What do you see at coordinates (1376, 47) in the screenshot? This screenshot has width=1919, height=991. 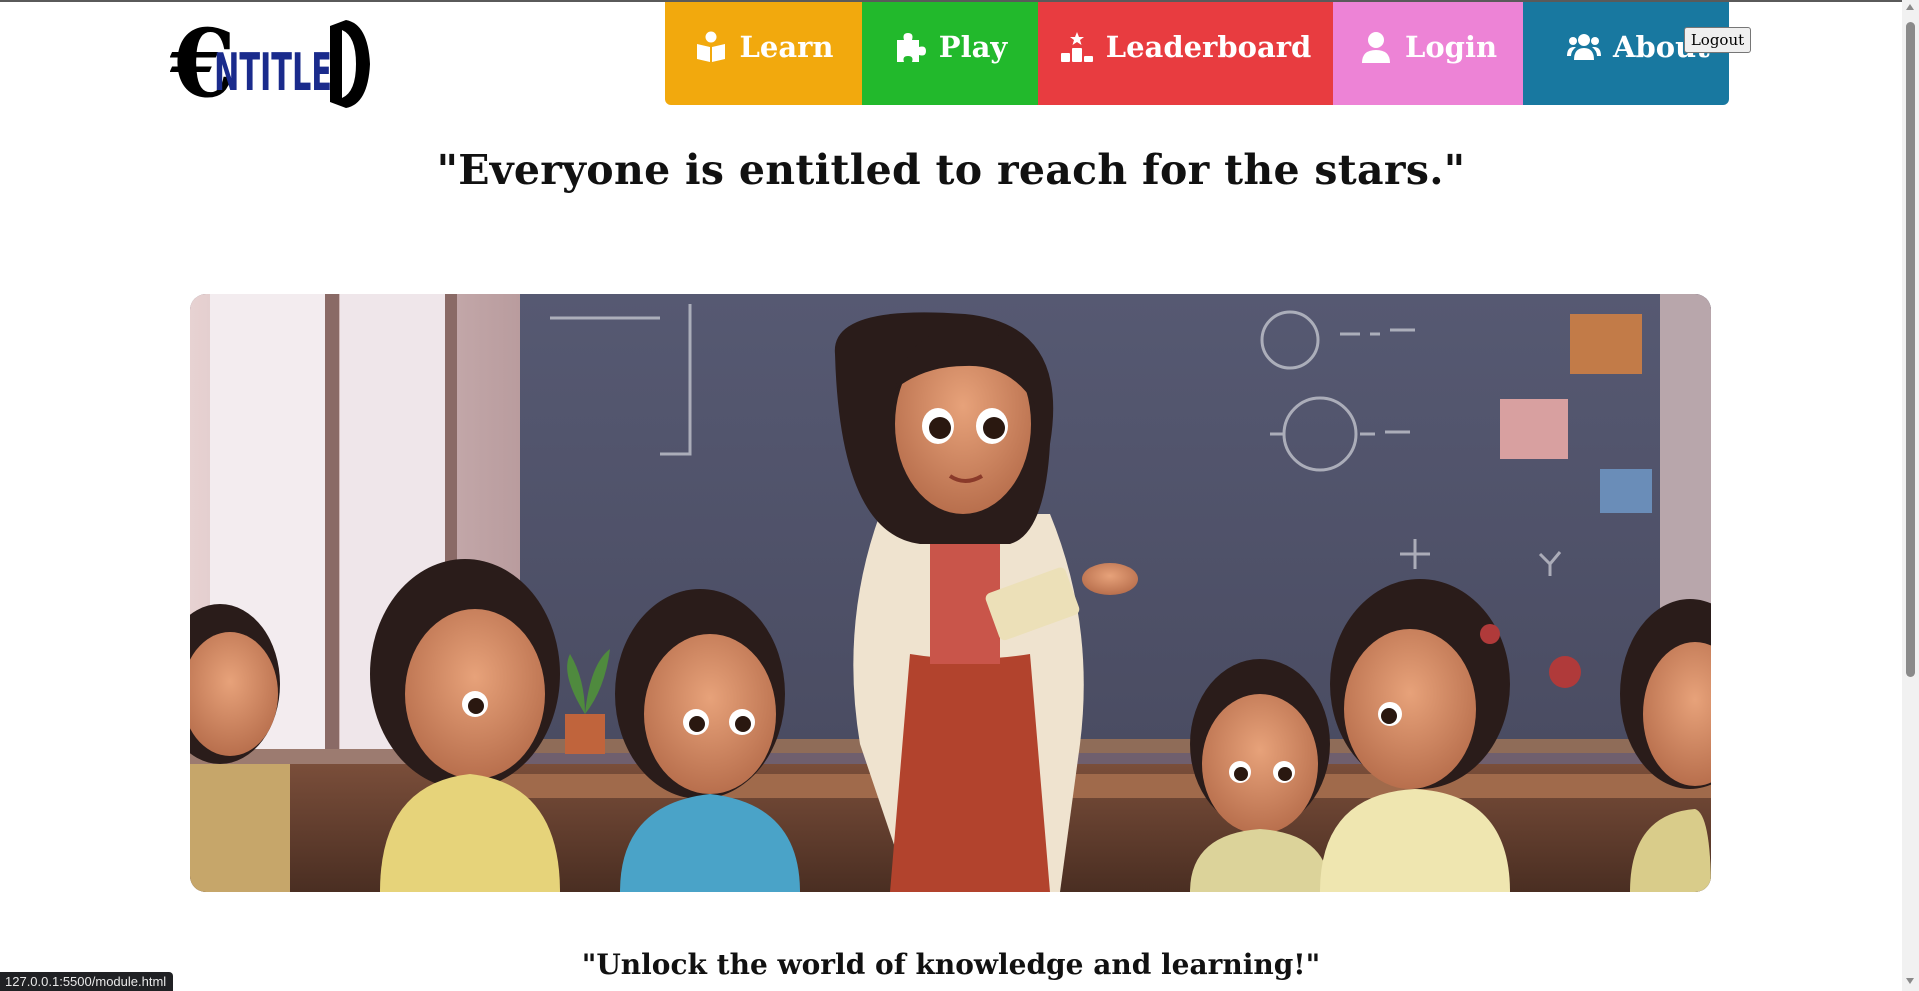 I see `user-icon` at bounding box center [1376, 47].